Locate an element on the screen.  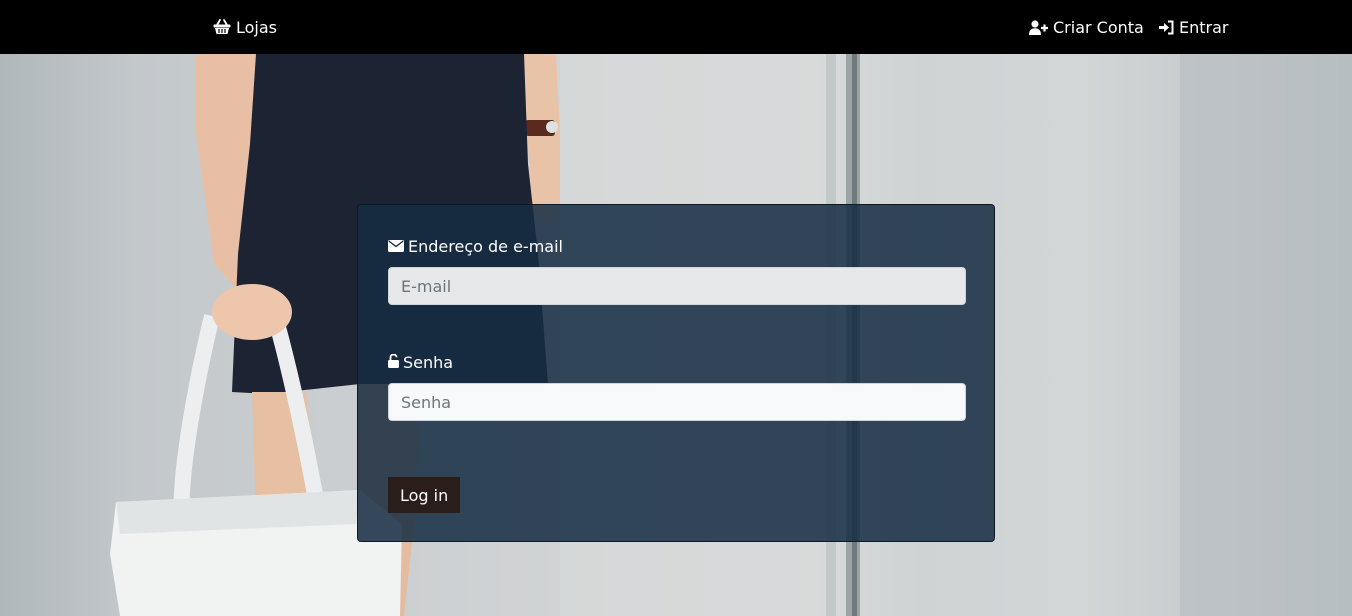
top-navbar: Lojas Criar Conta Entrar is located at coordinates (676, 27).